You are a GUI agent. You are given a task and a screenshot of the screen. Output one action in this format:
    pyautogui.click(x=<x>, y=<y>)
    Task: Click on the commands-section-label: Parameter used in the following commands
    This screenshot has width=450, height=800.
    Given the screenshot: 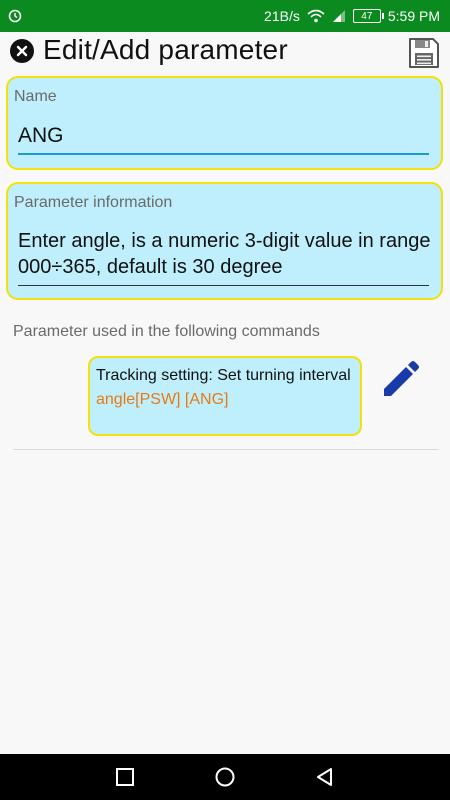 What is the action you would take?
    pyautogui.click(x=166, y=331)
    